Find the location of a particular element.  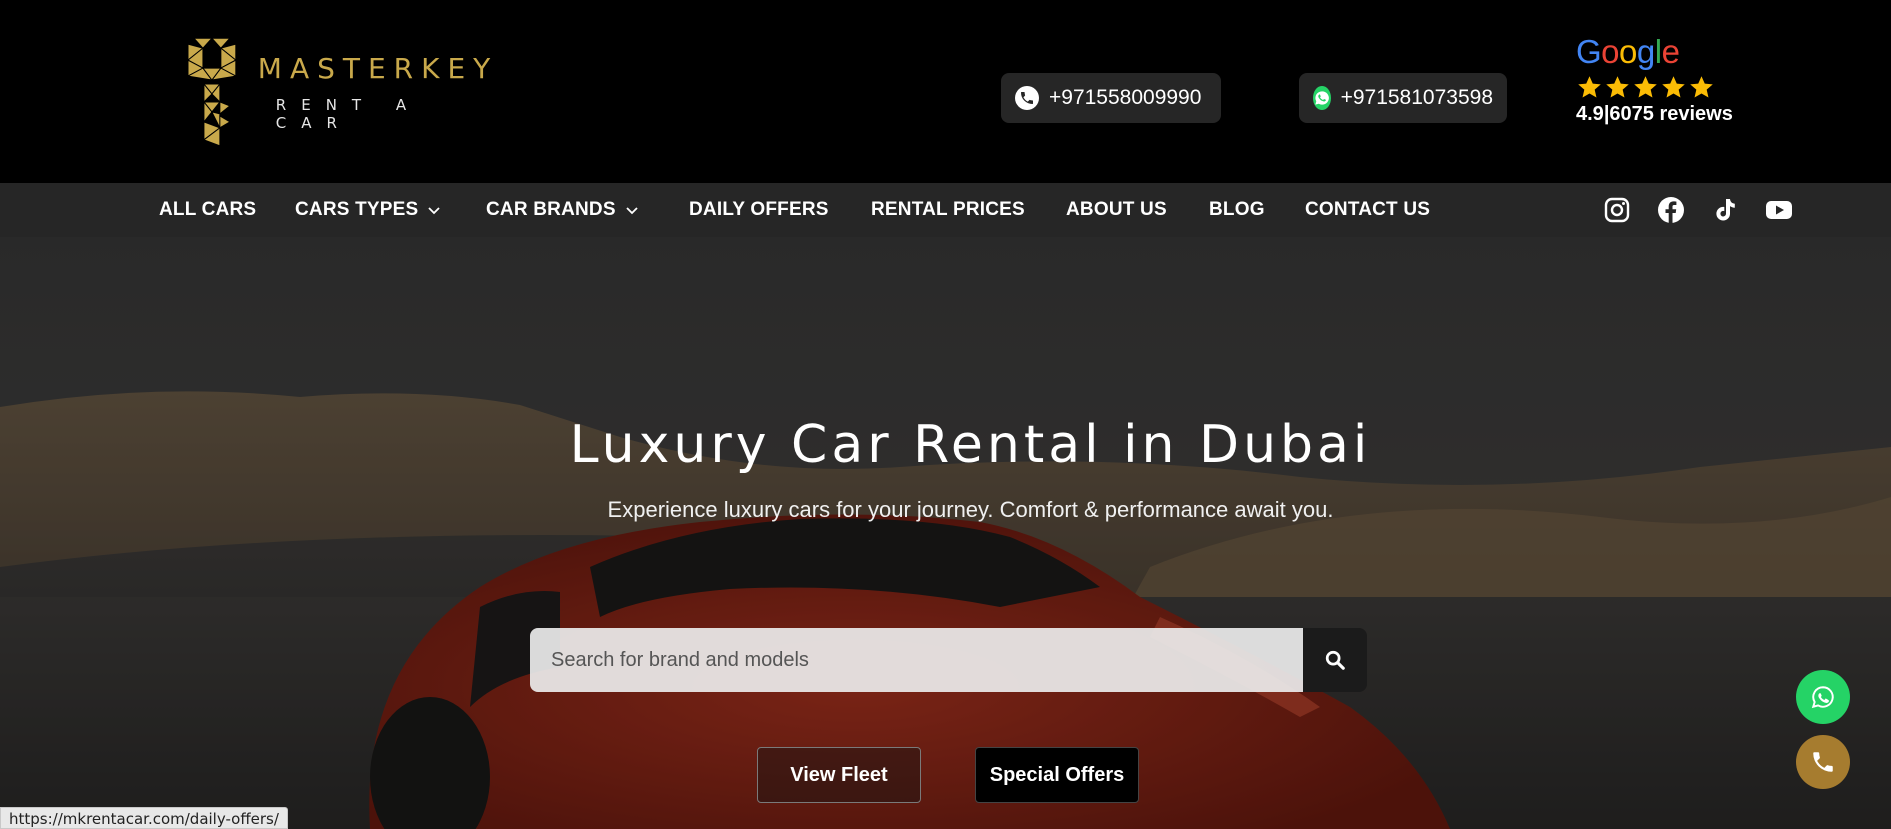

nav-item-label: BLOG is located at coordinates (1237, 209).